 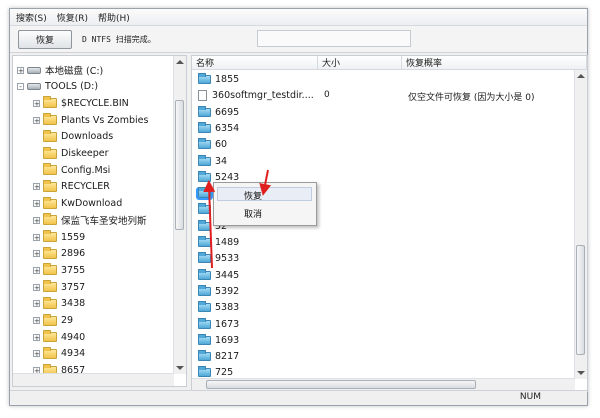 I want to click on column-header-name: 名称, so click(x=255, y=63).